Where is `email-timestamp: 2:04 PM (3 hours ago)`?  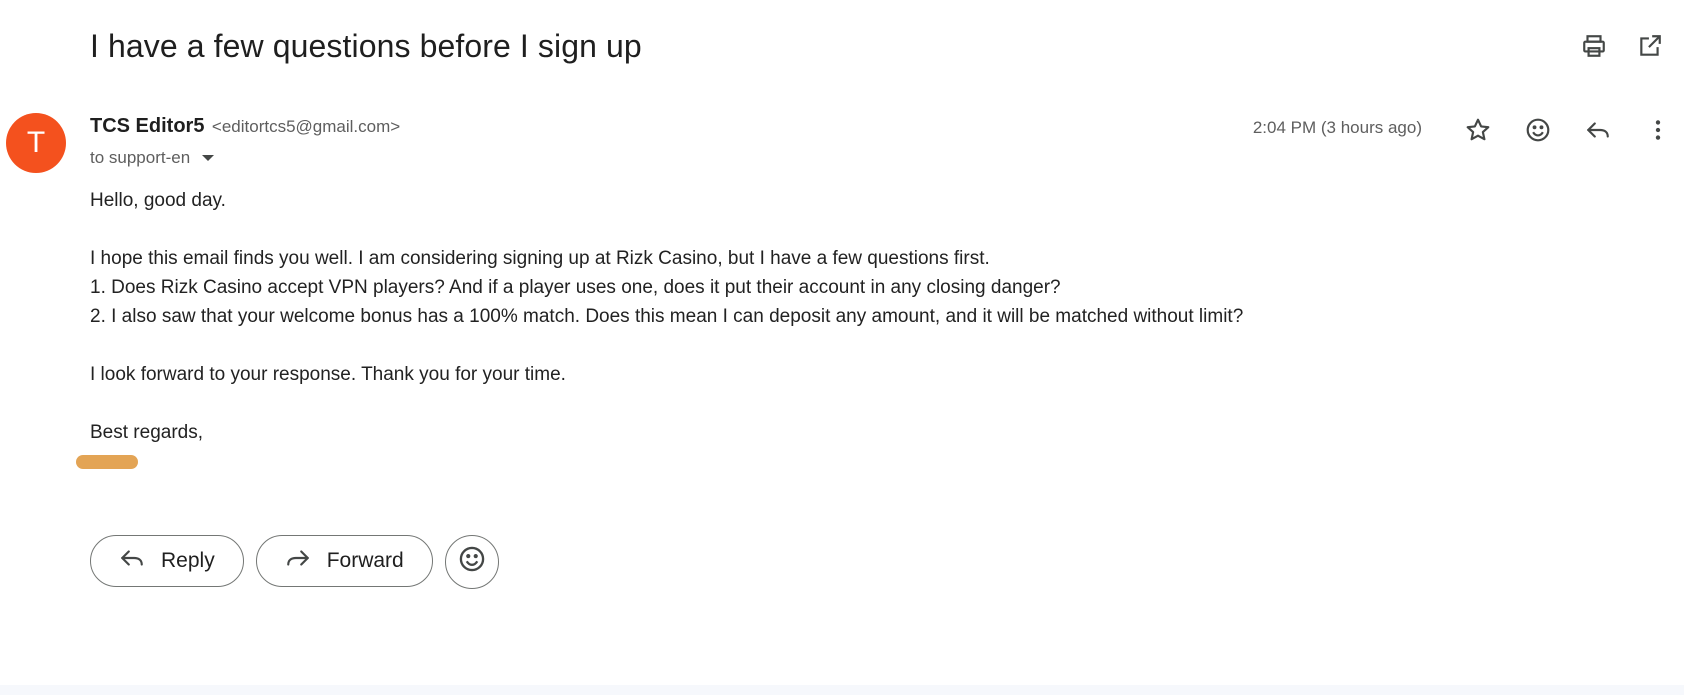
email-timestamp: 2:04 PM (3 hours ago) is located at coordinates (1337, 127).